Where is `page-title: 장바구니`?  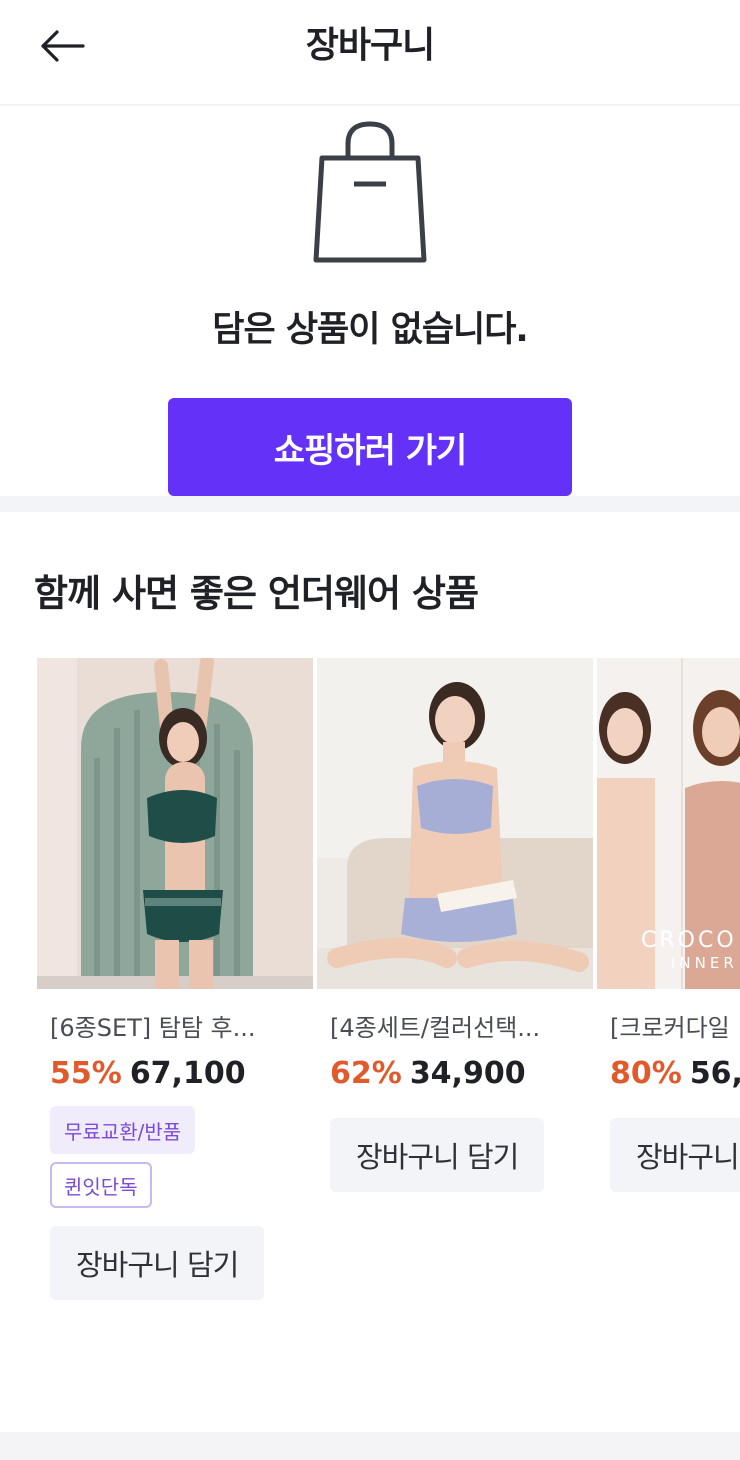 page-title: 장바구니 is located at coordinates (370, 45).